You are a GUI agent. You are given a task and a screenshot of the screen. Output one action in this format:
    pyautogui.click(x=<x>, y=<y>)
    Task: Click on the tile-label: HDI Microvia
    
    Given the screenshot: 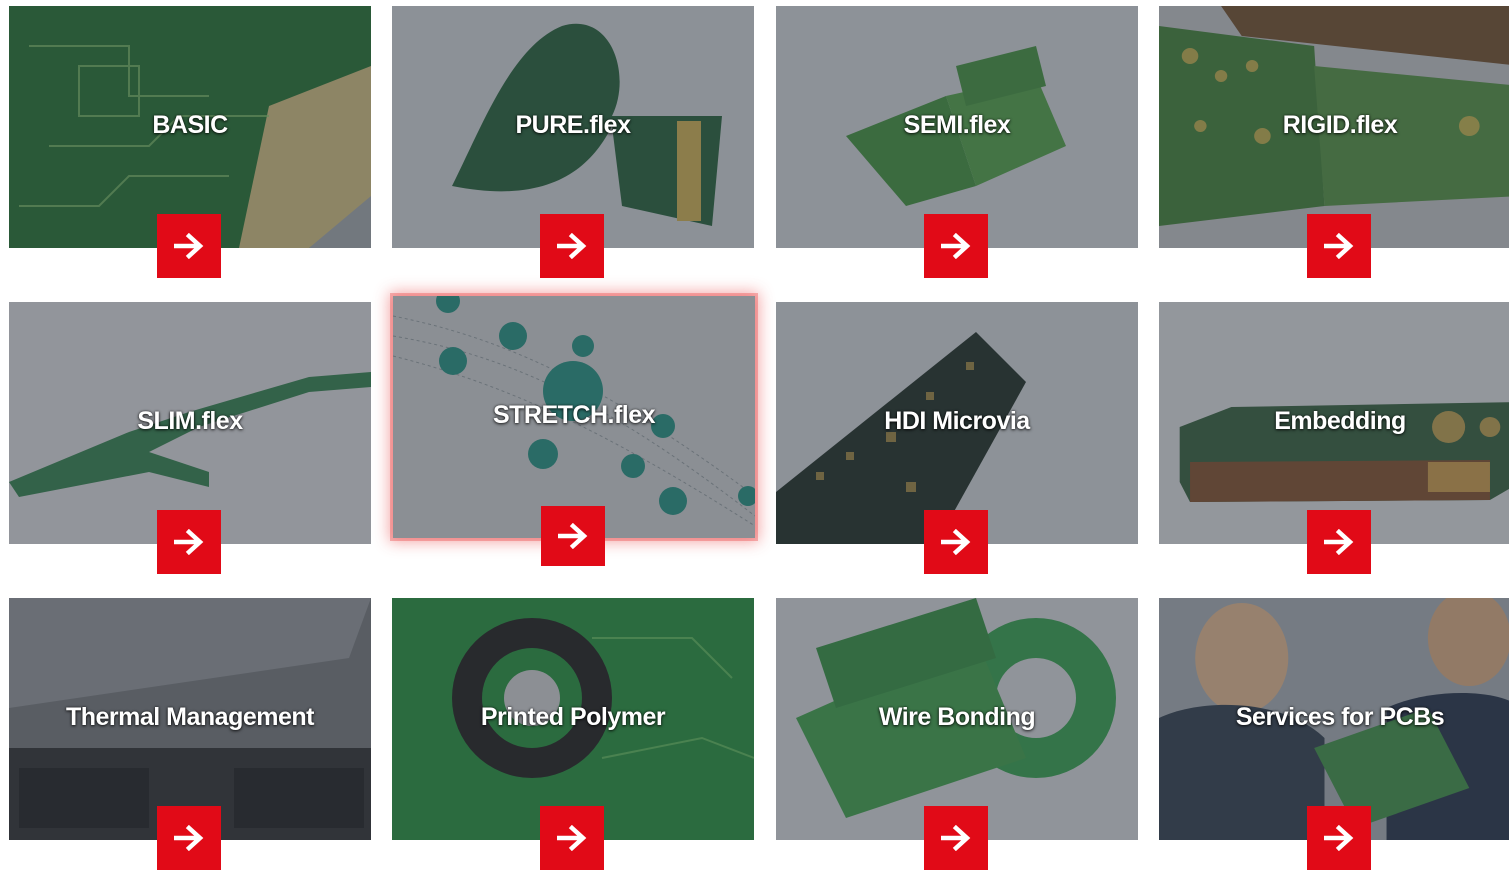 What is the action you would take?
    pyautogui.click(x=957, y=421)
    